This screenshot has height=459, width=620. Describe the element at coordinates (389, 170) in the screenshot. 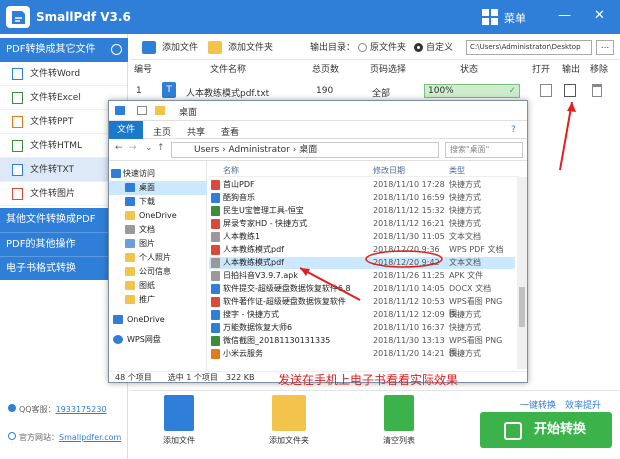

I see `col-date: 修改日期` at that location.